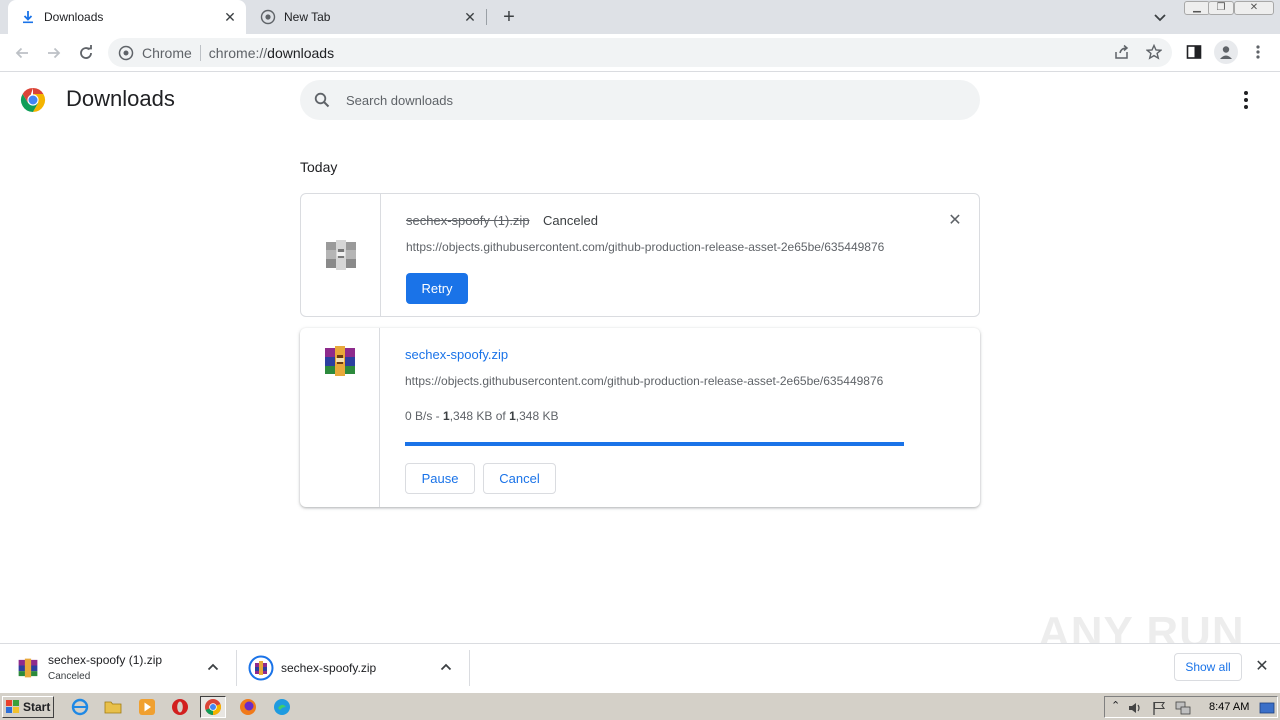 This screenshot has width=1280, height=720. Describe the element at coordinates (469, 668) in the screenshot. I see `shelf-separator` at that location.